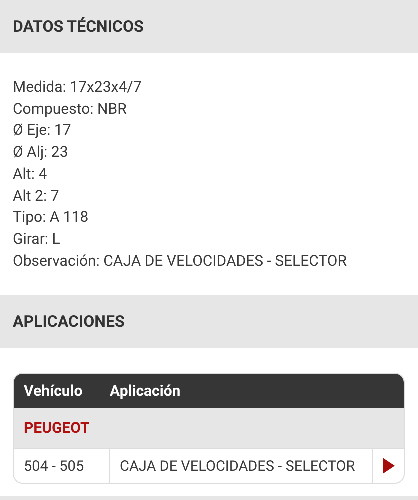  What do you see at coordinates (78, 26) in the screenshot?
I see `section-title: DATOS TÉCNICOS` at bounding box center [78, 26].